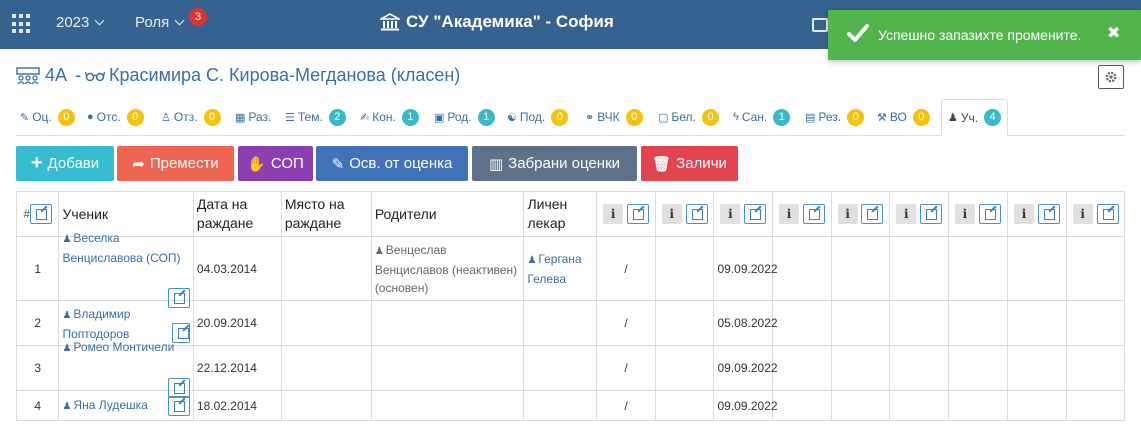  I want to click on tab-students: ♟ Уч. 4, so click(975, 117).